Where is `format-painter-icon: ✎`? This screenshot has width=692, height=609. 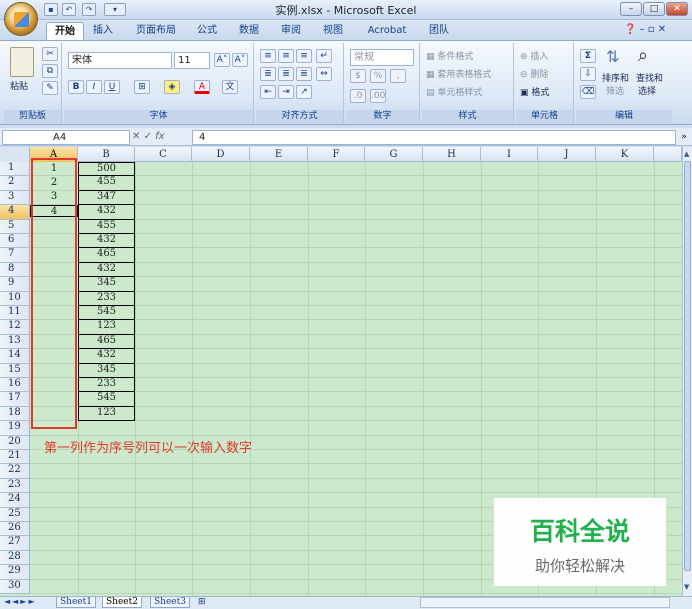
format-painter-icon: ✎ is located at coordinates (50, 88).